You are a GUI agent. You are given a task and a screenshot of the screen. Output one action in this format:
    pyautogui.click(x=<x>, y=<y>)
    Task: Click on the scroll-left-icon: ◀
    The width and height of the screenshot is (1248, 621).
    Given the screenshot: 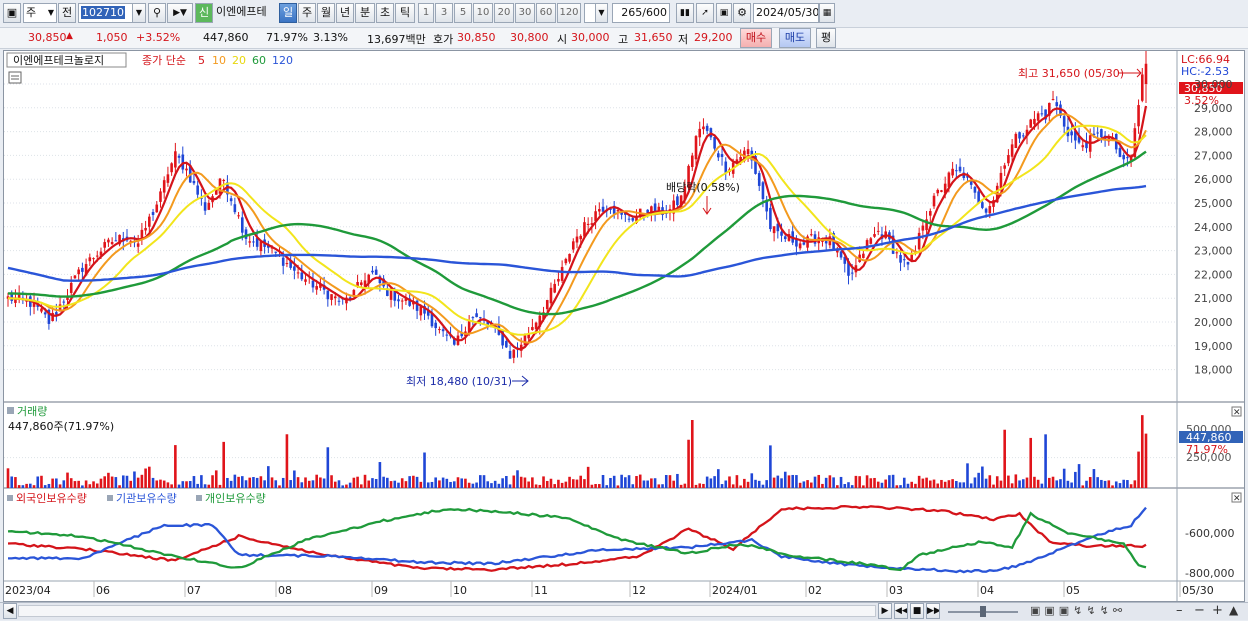 What is the action you would take?
    pyautogui.click(x=10, y=611)
    